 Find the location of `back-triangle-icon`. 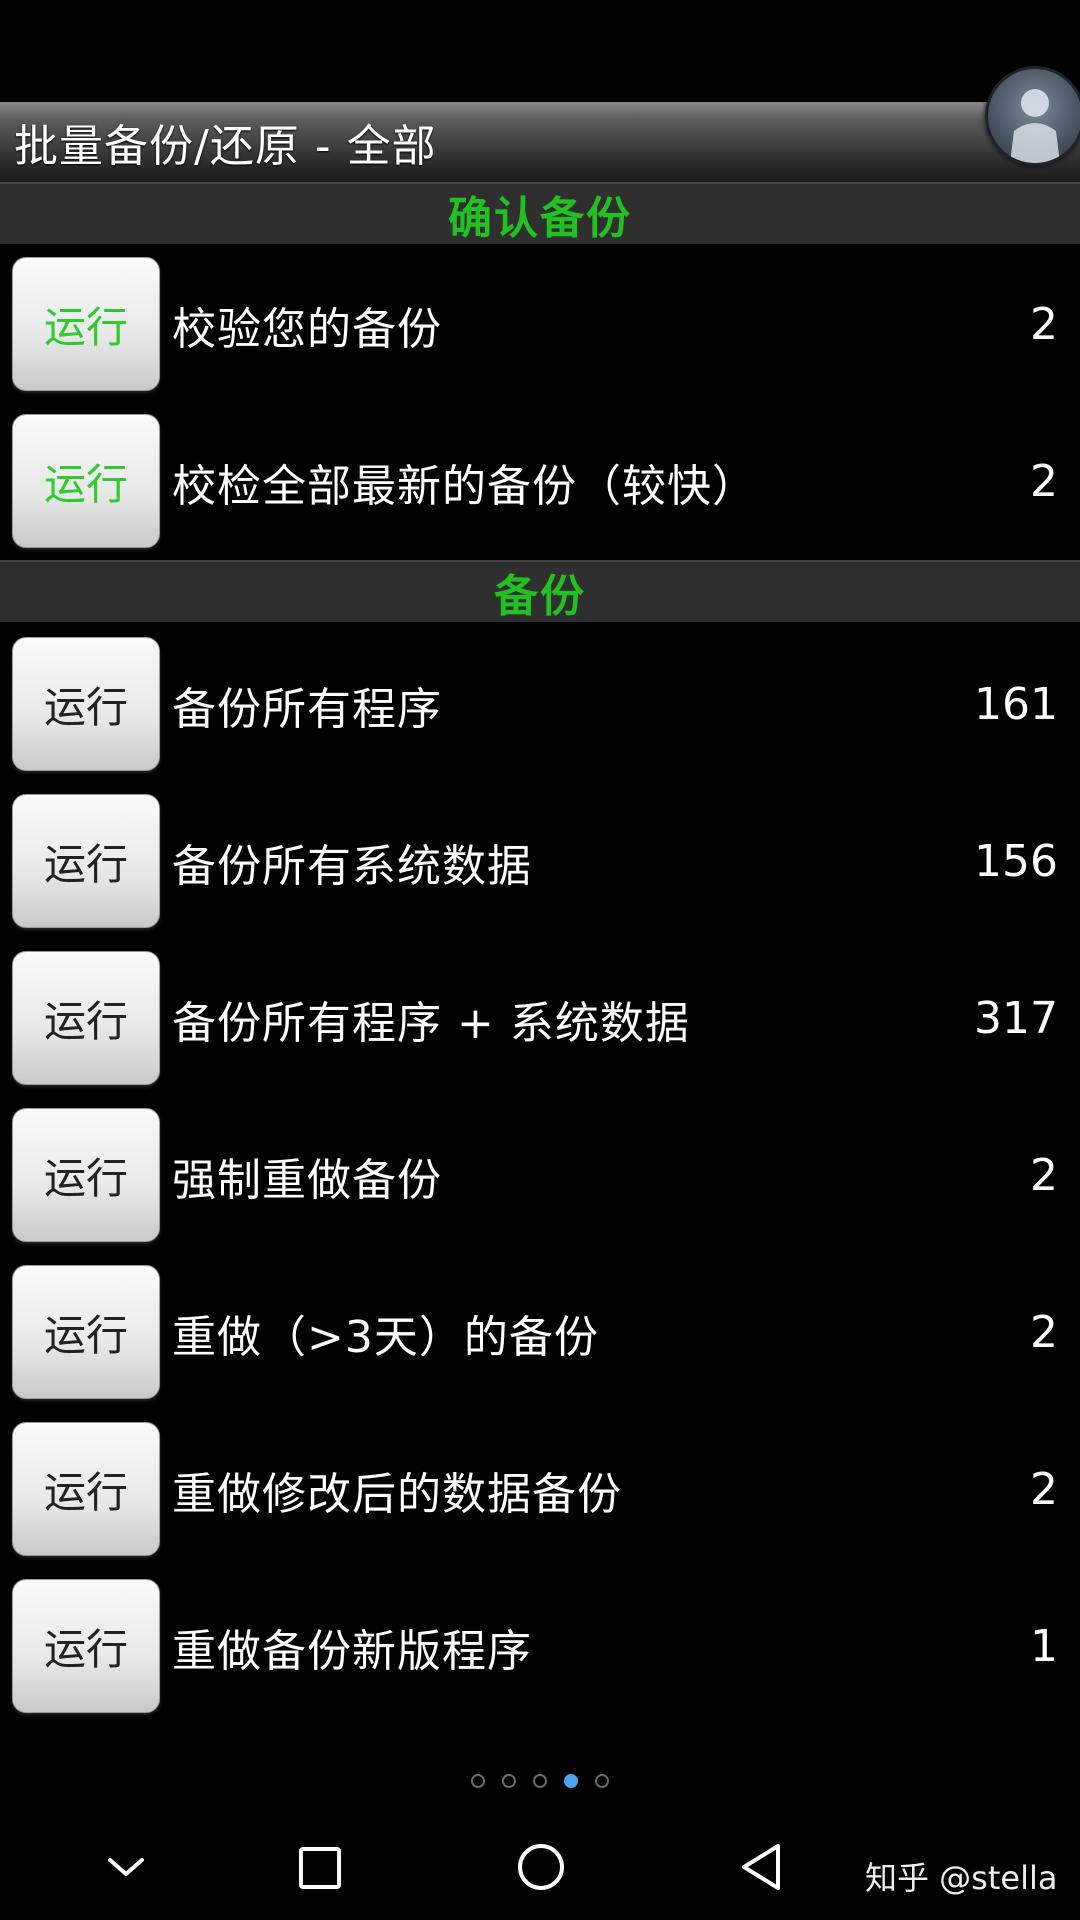

back-triangle-icon is located at coordinates (761, 1869).